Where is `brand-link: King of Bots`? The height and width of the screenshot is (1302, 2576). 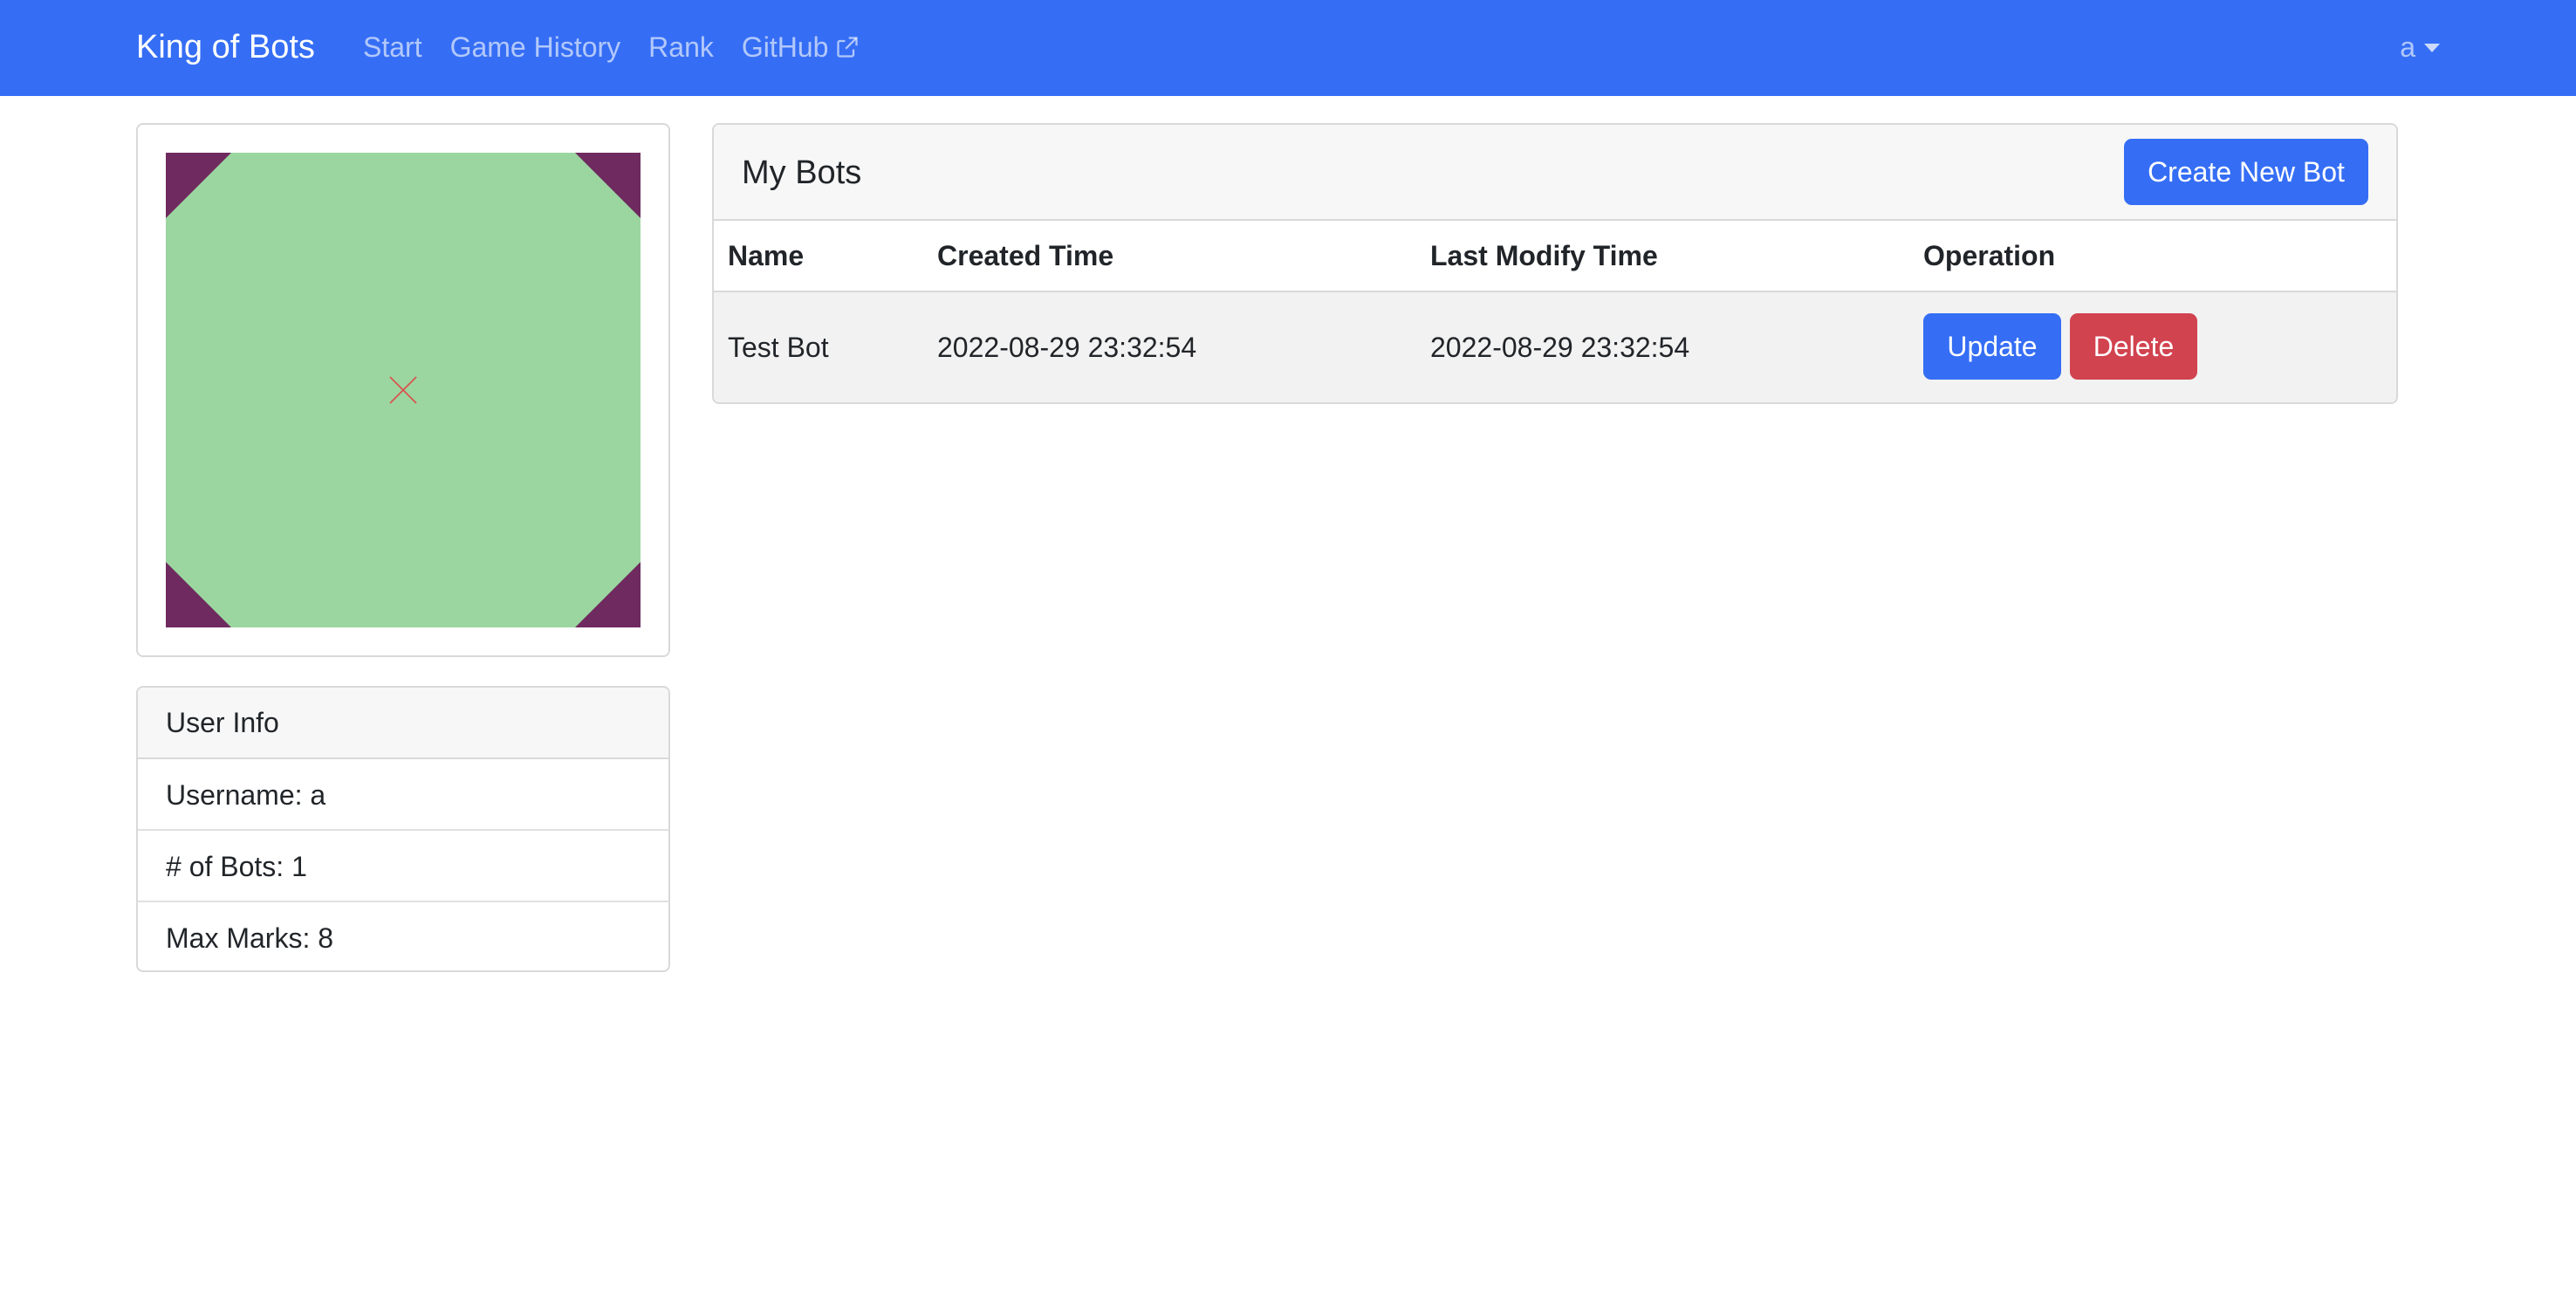
brand-link: King of Bots is located at coordinates (226, 47).